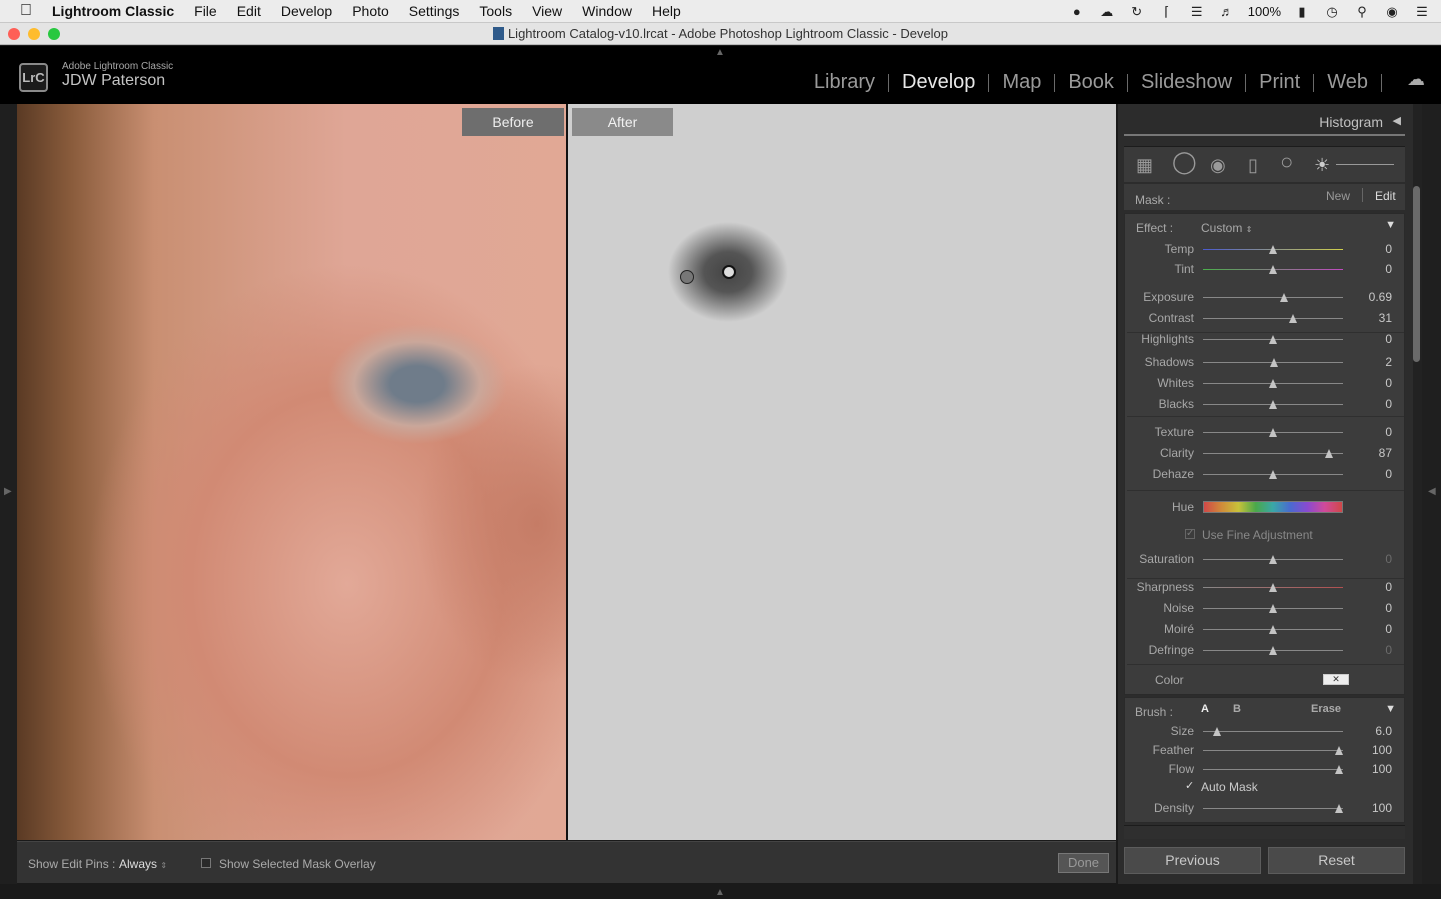  What do you see at coordinates (1273, 559) in the screenshot?
I see `saturation-slider-thumb` at bounding box center [1273, 559].